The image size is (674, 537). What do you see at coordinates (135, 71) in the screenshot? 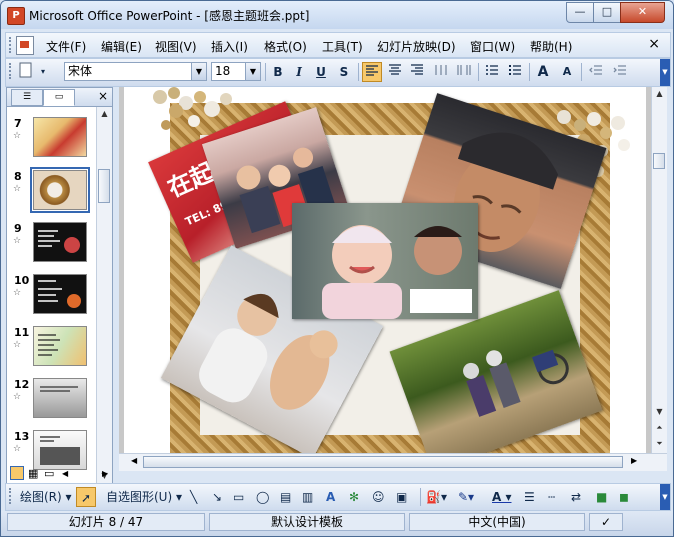
I see `font-name-combo: 宋体 ▼` at bounding box center [135, 71].